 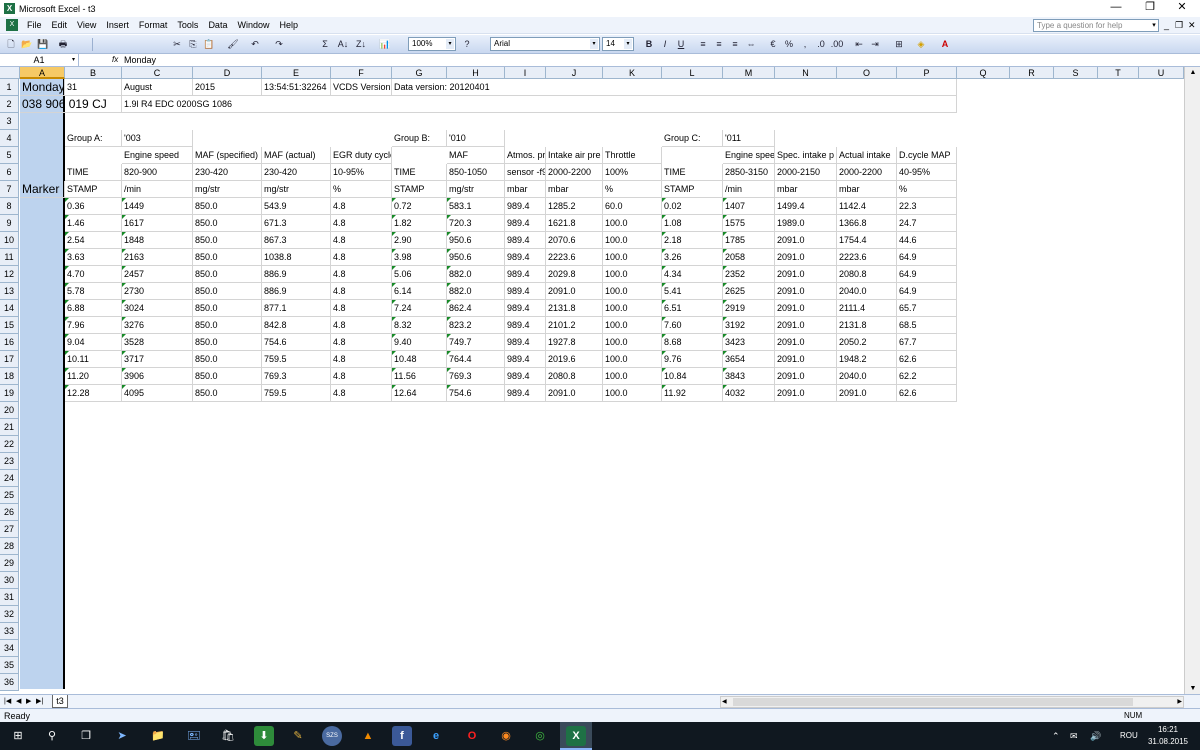 What do you see at coordinates (157, 342) in the screenshot?
I see `cell-c16: 3528` at bounding box center [157, 342].